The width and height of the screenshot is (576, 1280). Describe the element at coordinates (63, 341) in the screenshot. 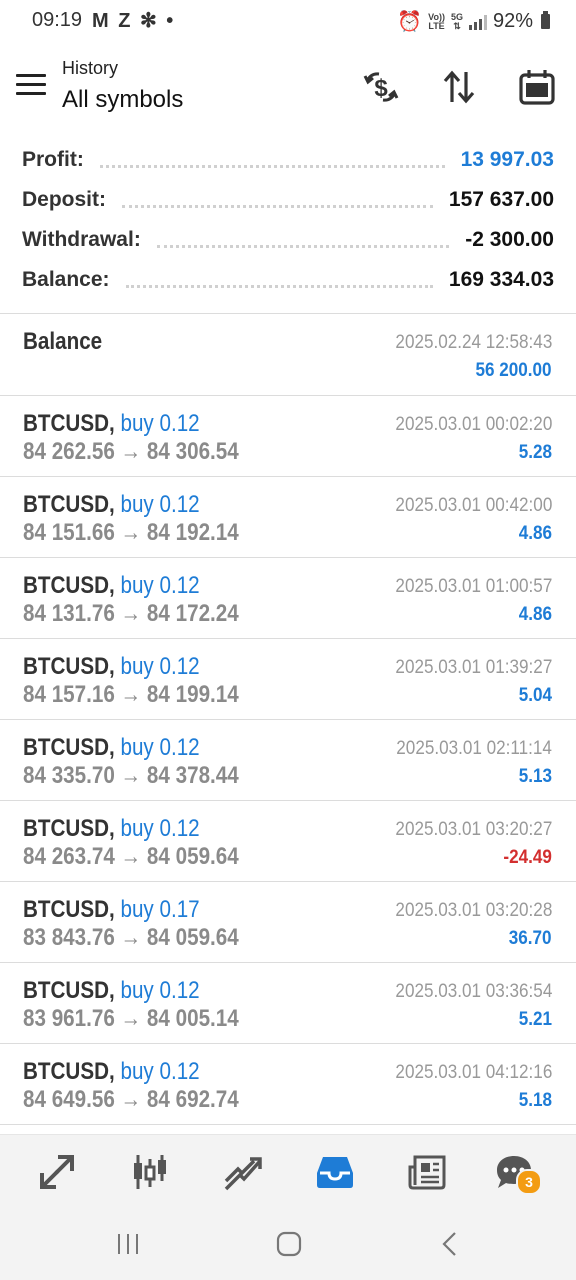

I see `balance-op-label: Balance` at that location.